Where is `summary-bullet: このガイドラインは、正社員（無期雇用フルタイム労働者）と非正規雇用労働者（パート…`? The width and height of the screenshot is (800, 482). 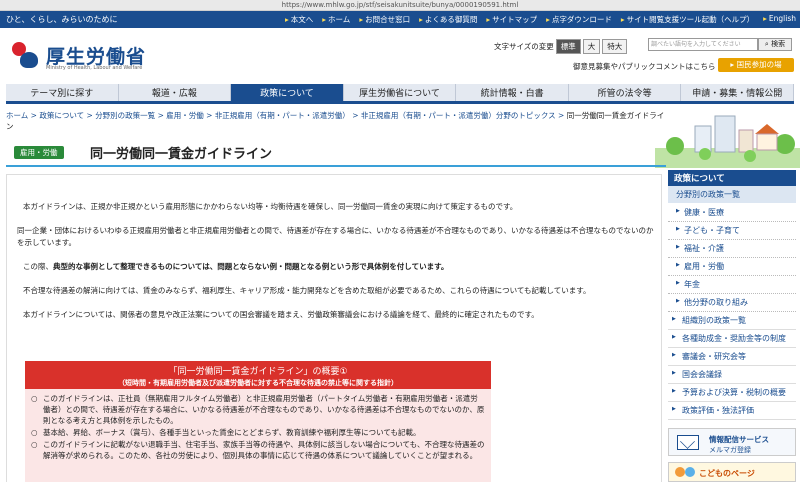
summary-bullet: このガイドラインは、正社員（無期雇用フルタイム労働者）と非正規雇用労働者（パート… is located at coordinates (258, 409).